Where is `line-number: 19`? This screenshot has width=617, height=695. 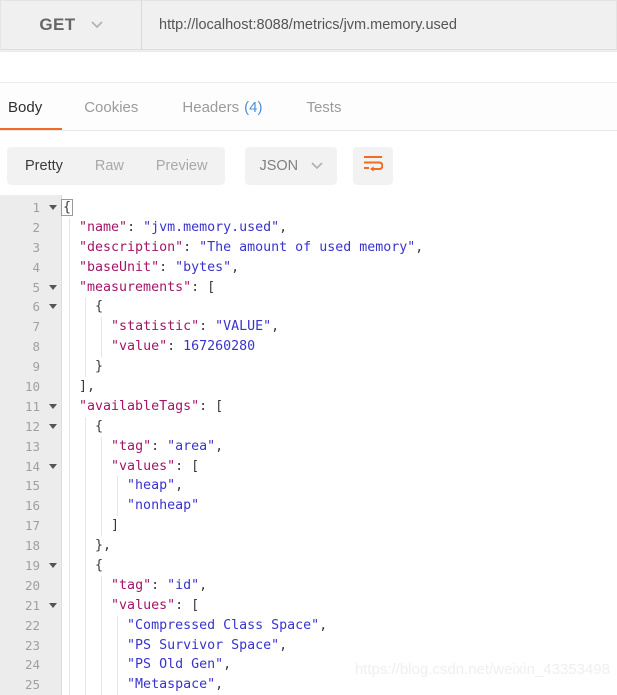 line-number: 19 is located at coordinates (31, 566).